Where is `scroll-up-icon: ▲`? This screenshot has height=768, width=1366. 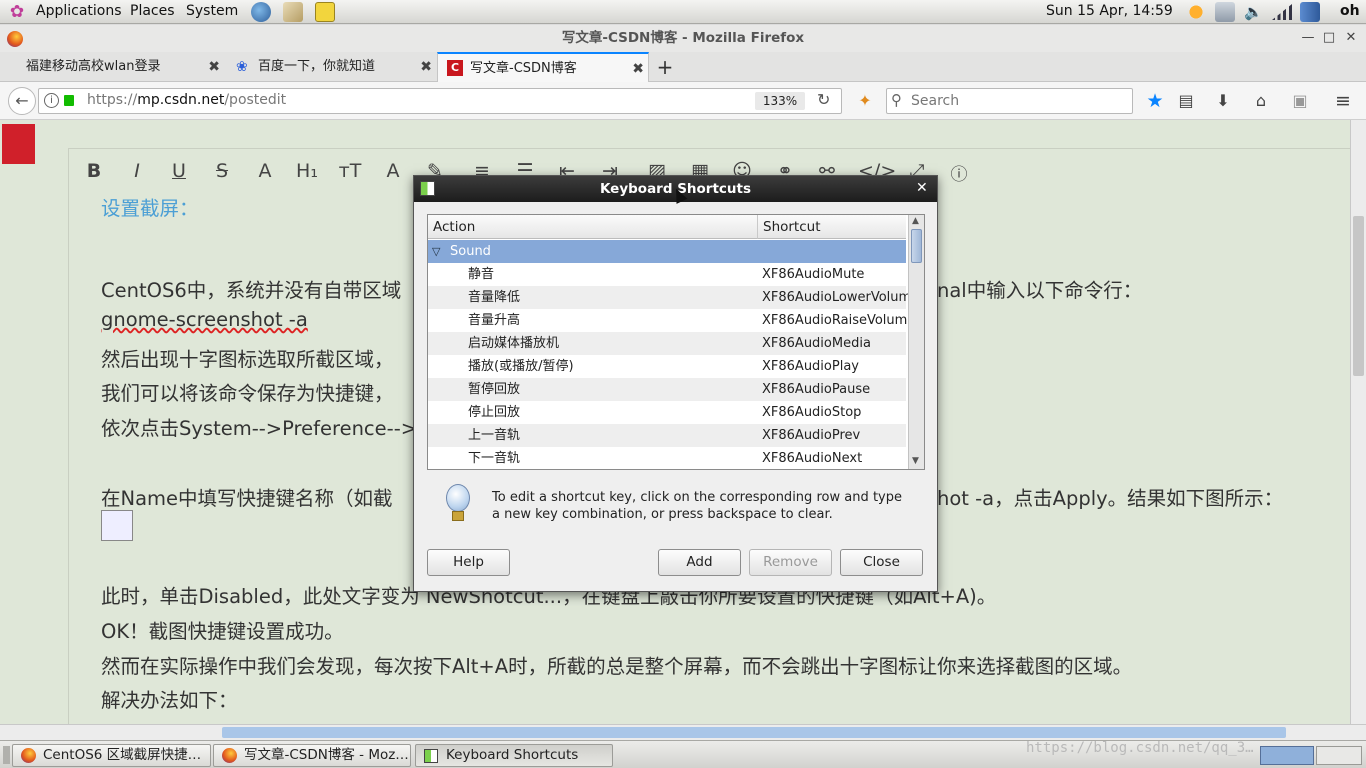 scroll-up-icon: ▲ is located at coordinates (915, 221).